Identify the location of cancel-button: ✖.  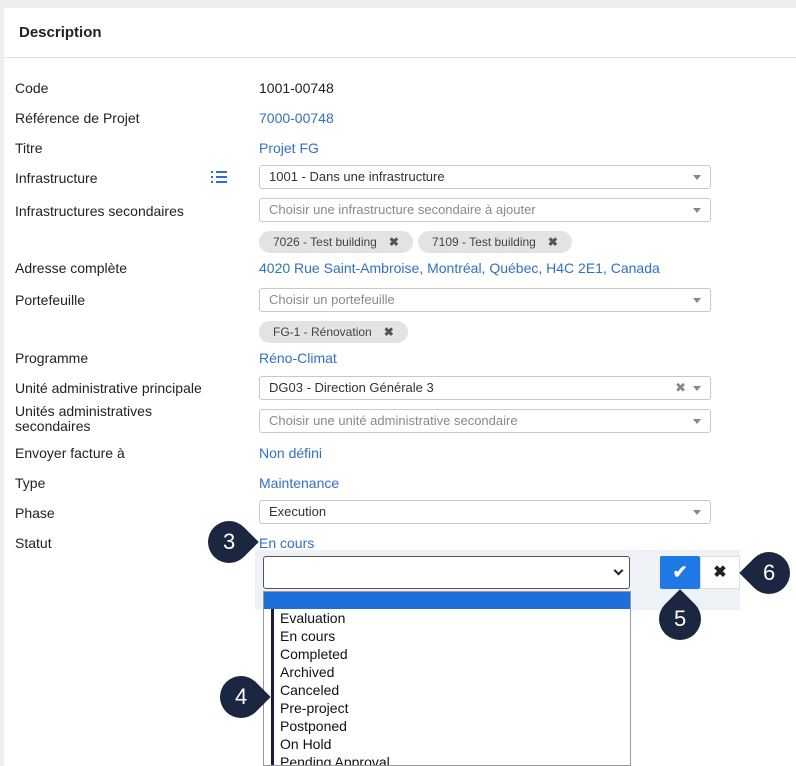
(720, 572).